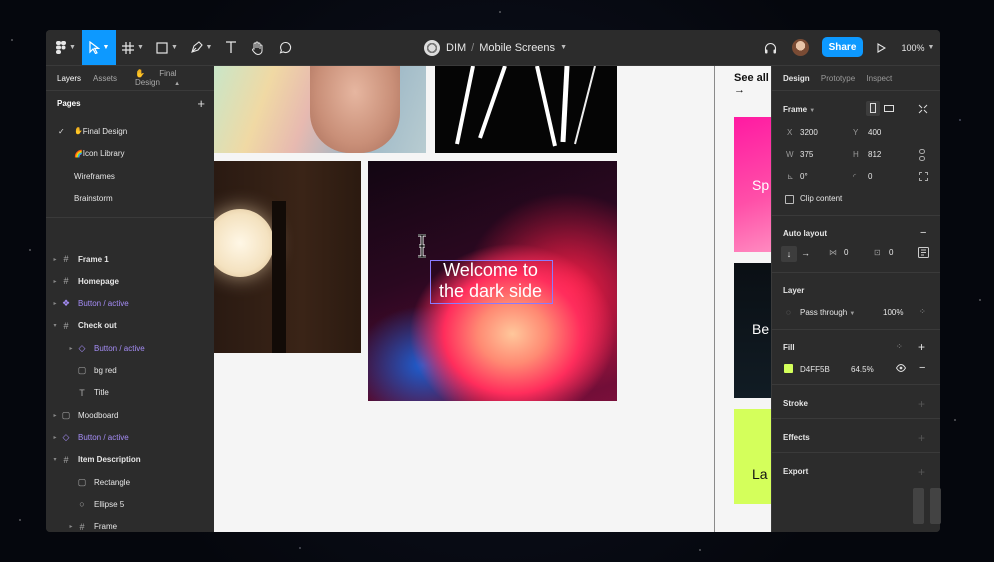 This screenshot has height=562, width=994. Describe the element at coordinates (140, 371) in the screenshot. I see `layer-row: ▢ bg red` at that location.